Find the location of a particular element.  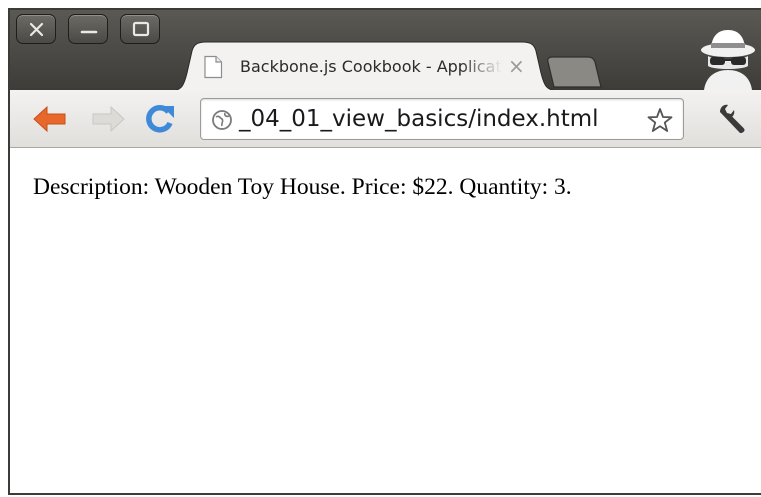

globe-icon is located at coordinates (222, 122).